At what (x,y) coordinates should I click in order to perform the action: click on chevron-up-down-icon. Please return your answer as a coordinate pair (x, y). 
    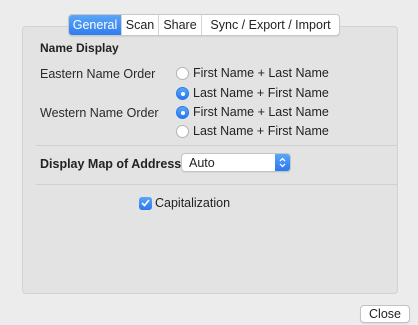
    Looking at the image, I should click on (282, 162).